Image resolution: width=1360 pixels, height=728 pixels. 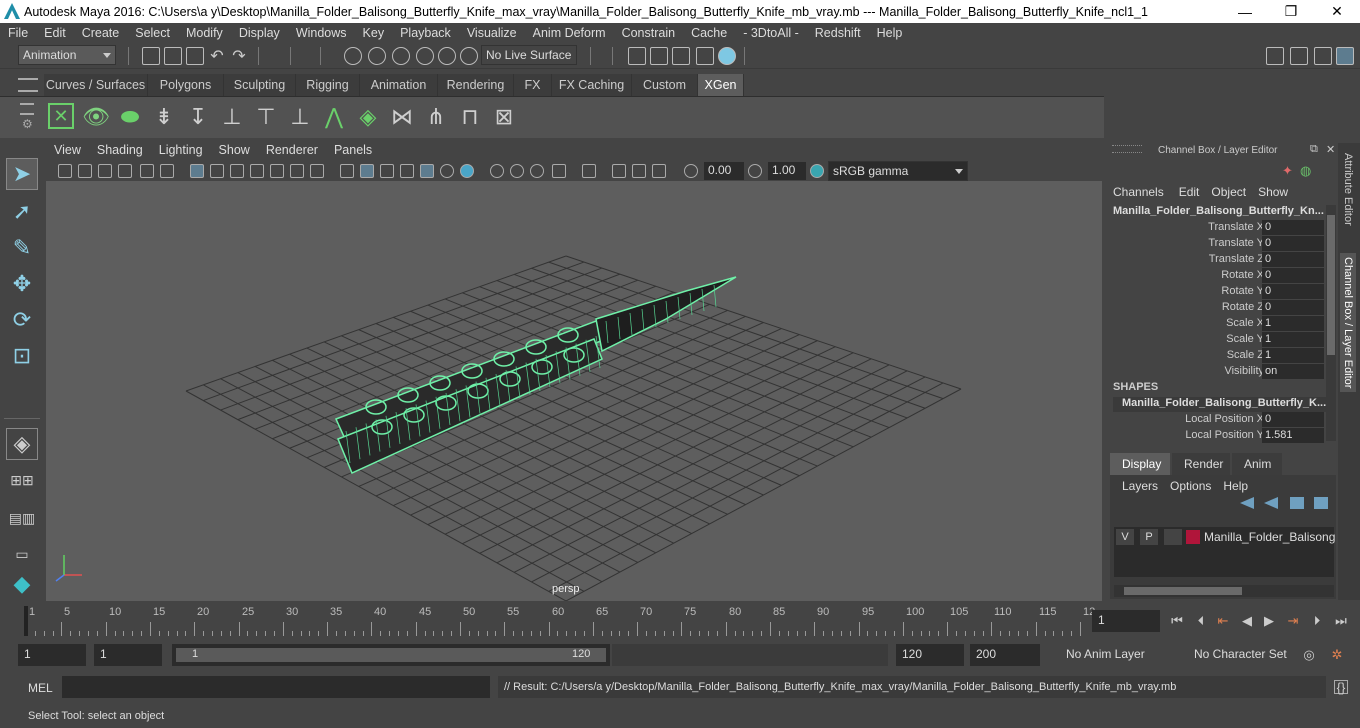 What do you see at coordinates (1125, 537) in the screenshot?
I see `layer-visibility-toggle: V` at bounding box center [1125, 537].